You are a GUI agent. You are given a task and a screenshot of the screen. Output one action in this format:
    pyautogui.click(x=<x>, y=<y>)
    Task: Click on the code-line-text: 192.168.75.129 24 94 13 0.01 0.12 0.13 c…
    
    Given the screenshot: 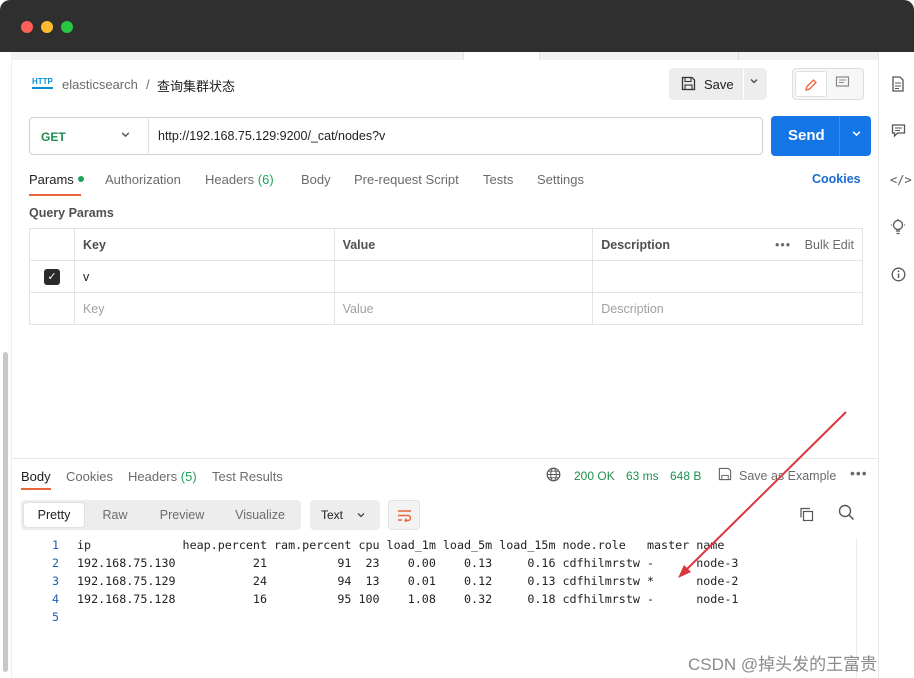 What is the action you would take?
    pyautogui.click(x=408, y=581)
    